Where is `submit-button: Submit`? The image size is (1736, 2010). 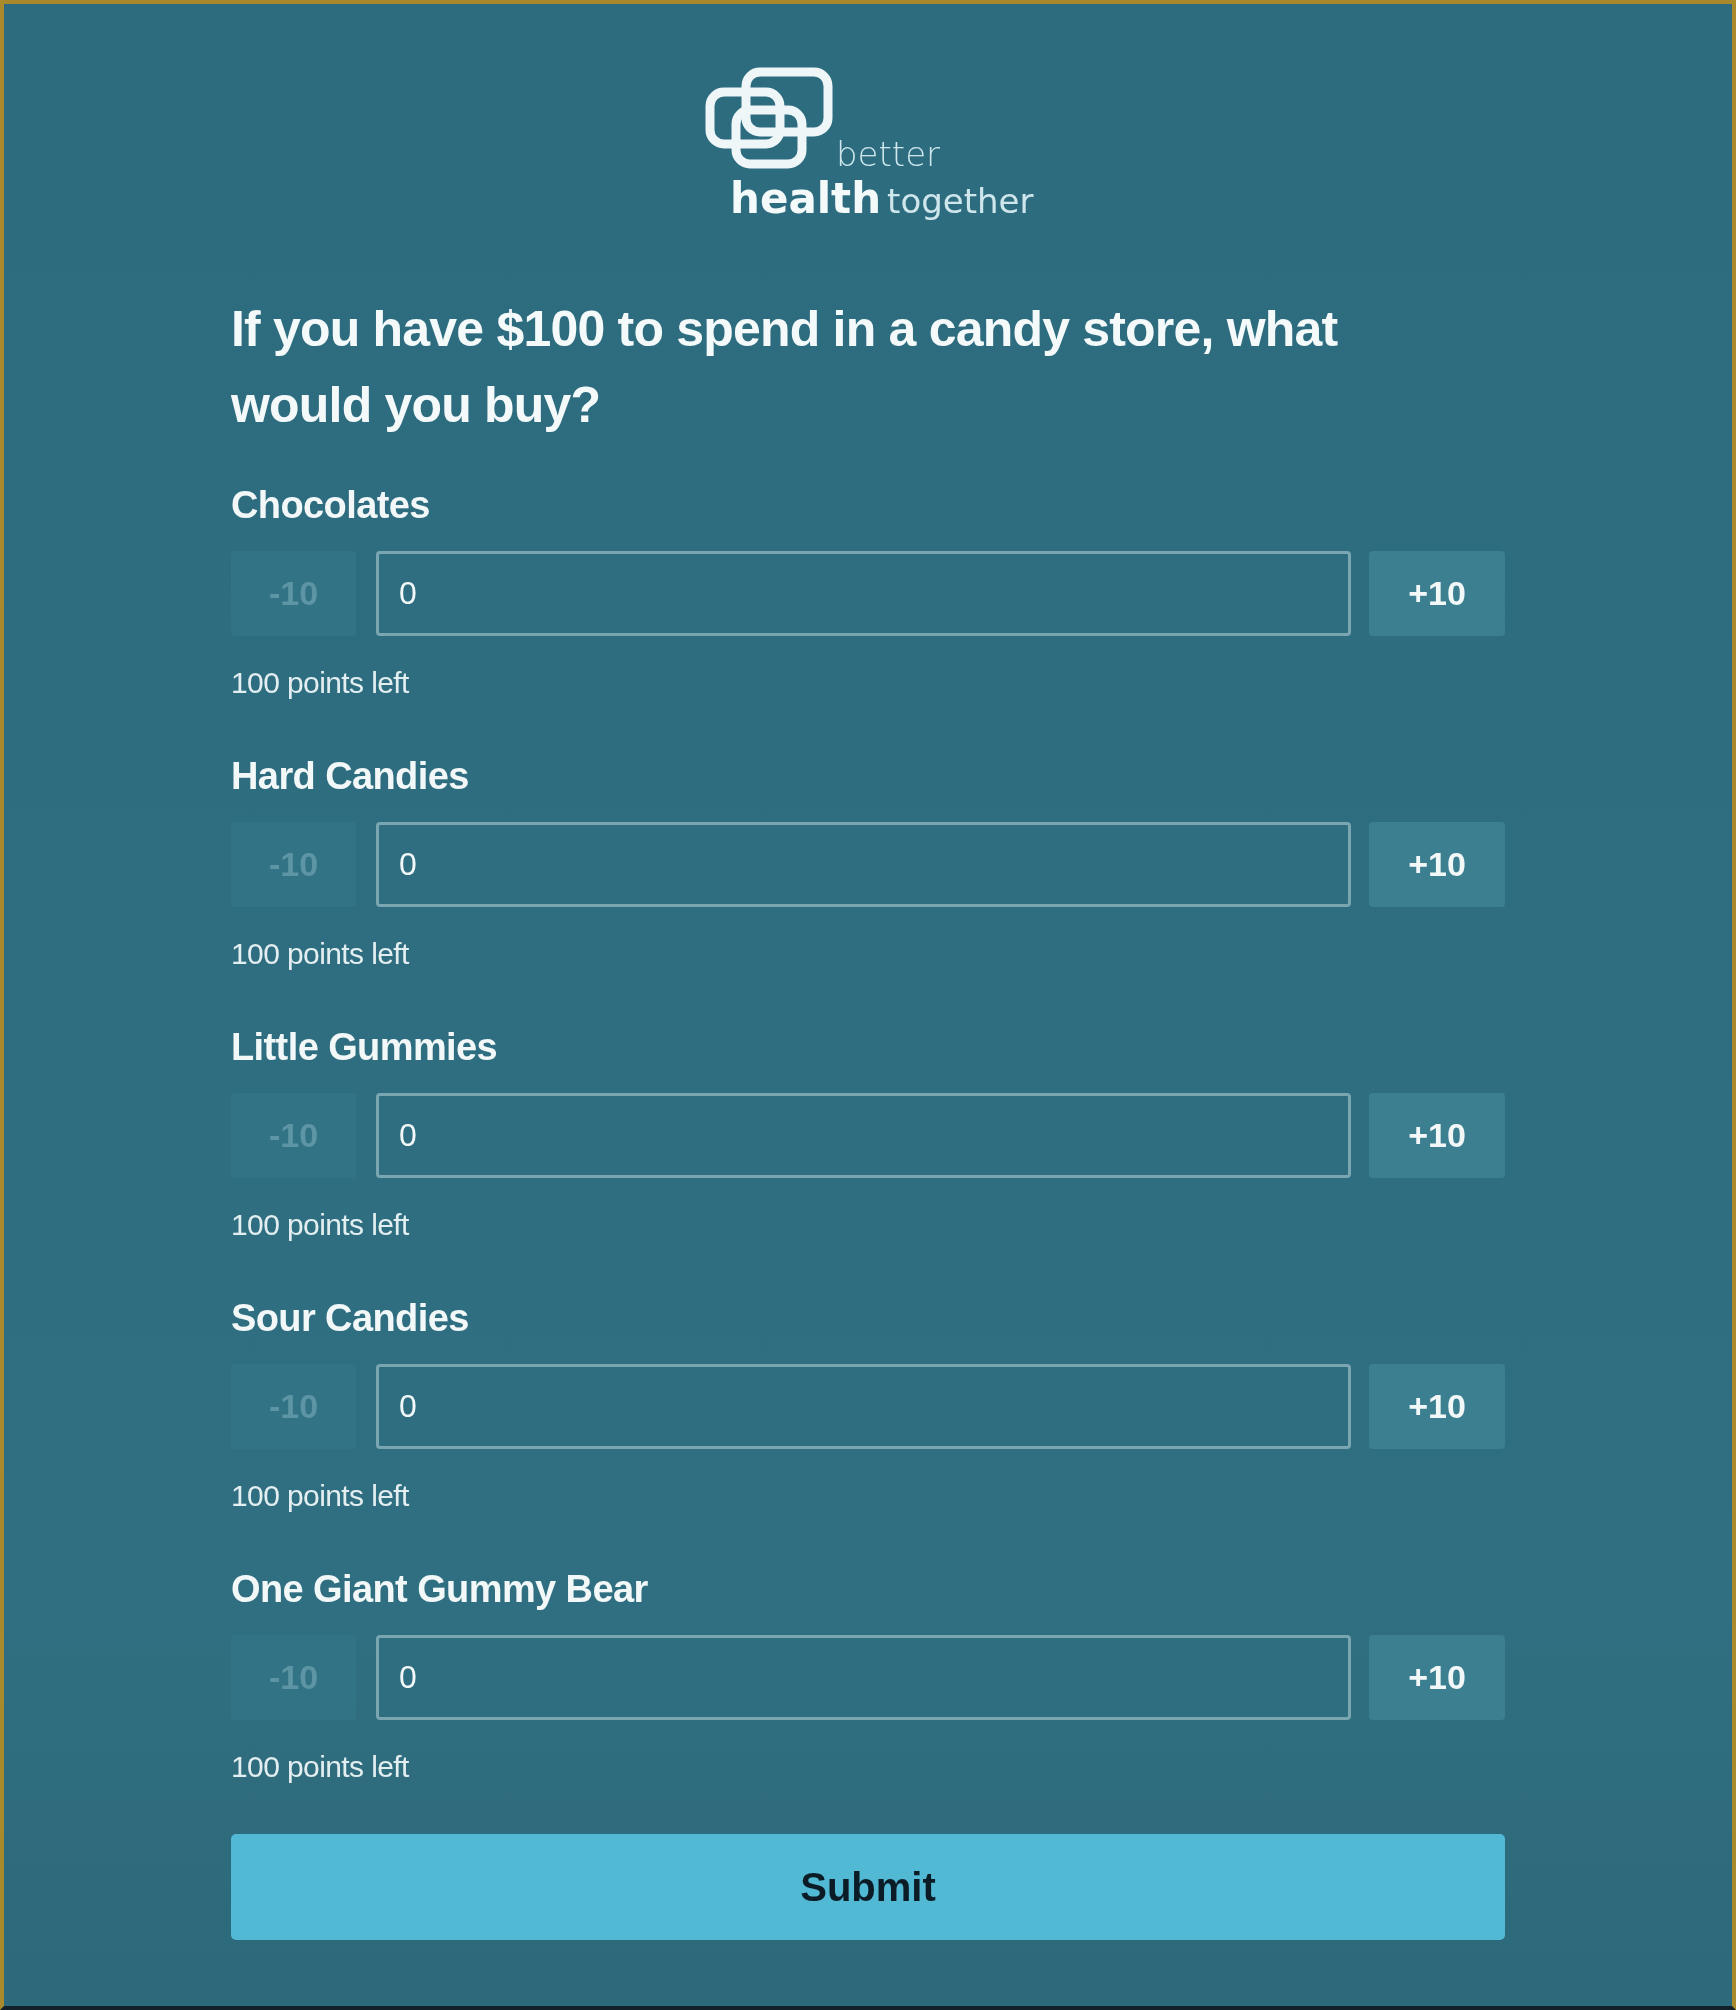 submit-button: Submit is located at coordinates (868, 1887).